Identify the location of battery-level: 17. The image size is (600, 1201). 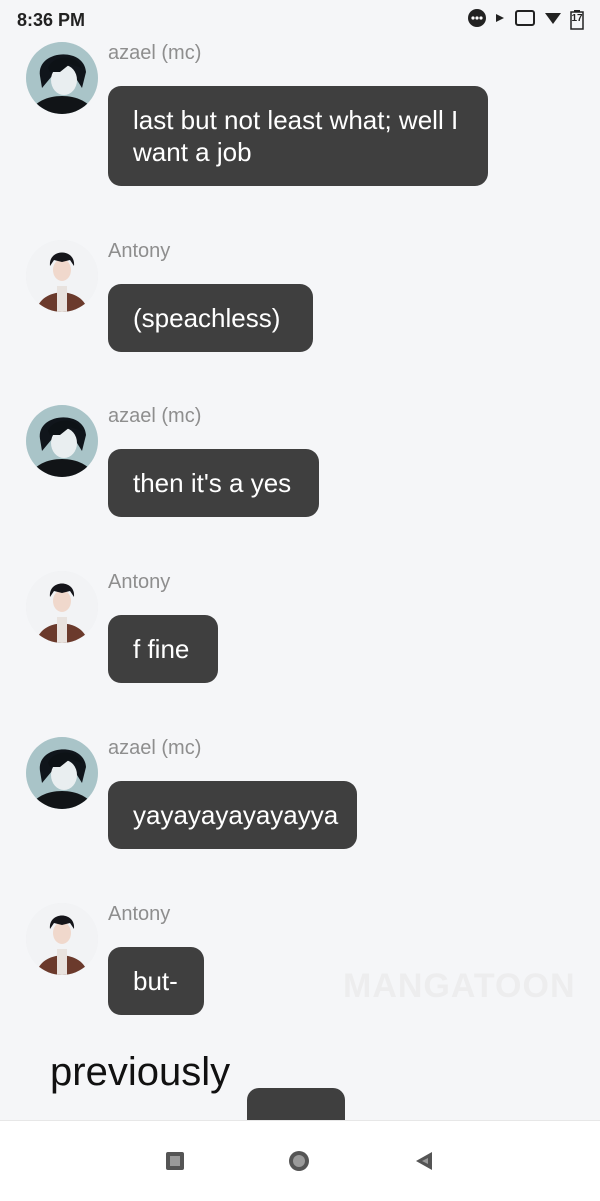
(577, 18).